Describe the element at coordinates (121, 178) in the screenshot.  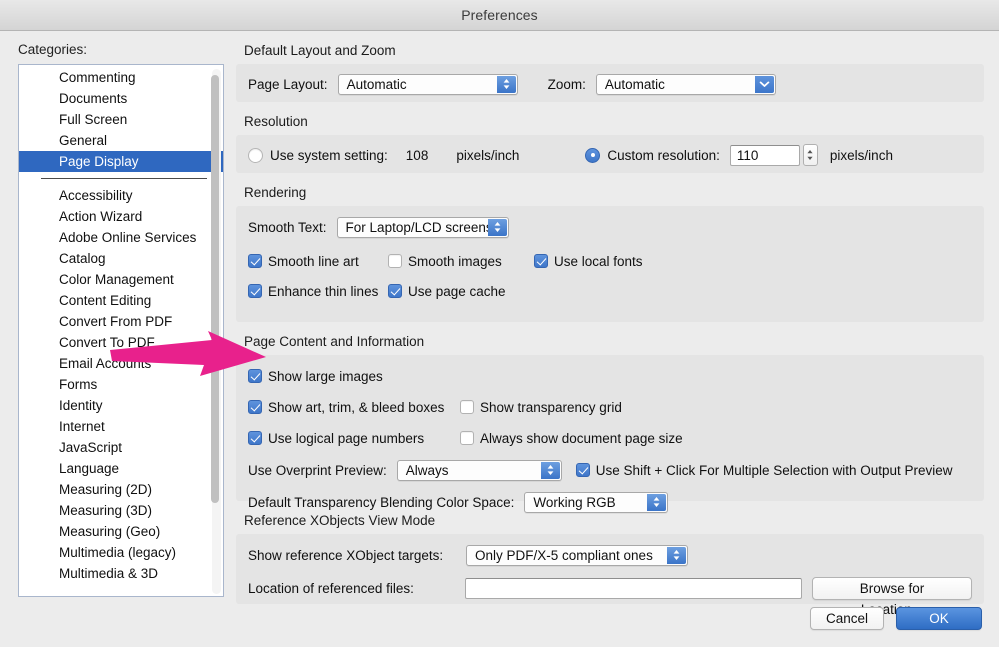
I see `sidebar-separator` at that location.